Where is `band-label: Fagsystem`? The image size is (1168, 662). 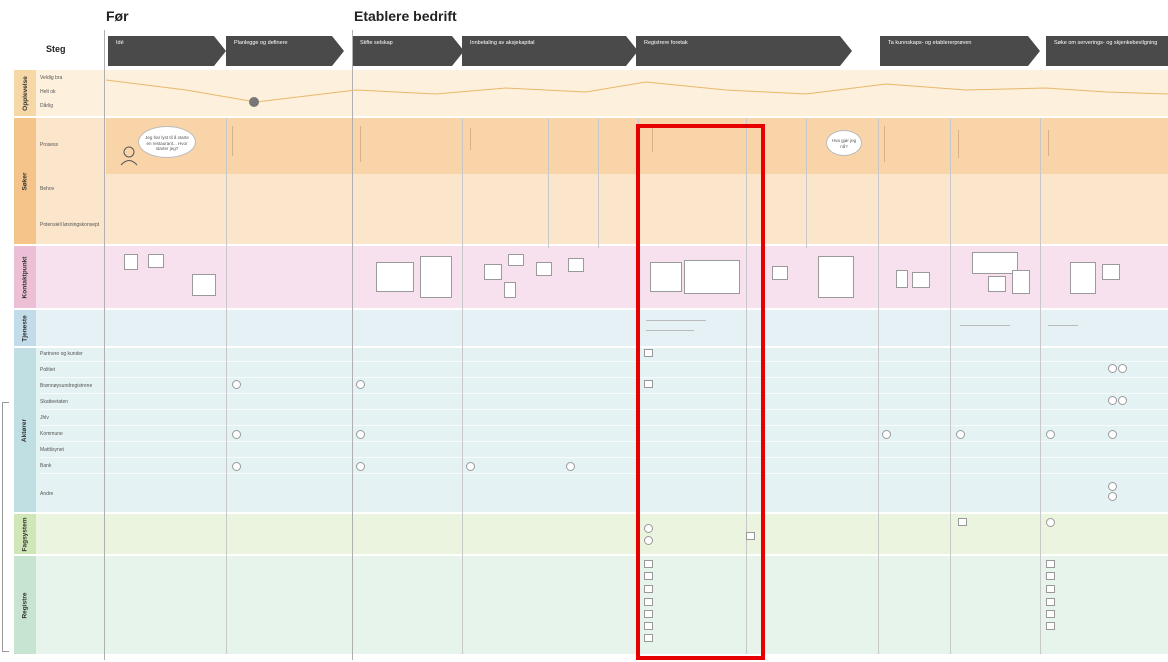
band-label: Fagsystem is located at coordinates (25, 534).